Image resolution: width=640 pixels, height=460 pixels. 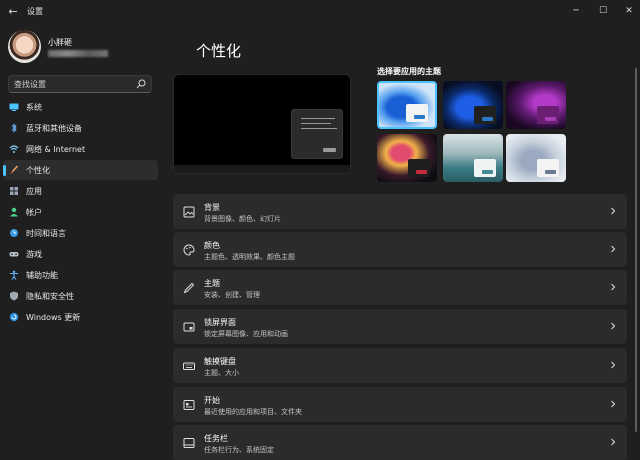 I want to click on card-title: 颜色, so click(x=212, y=245).